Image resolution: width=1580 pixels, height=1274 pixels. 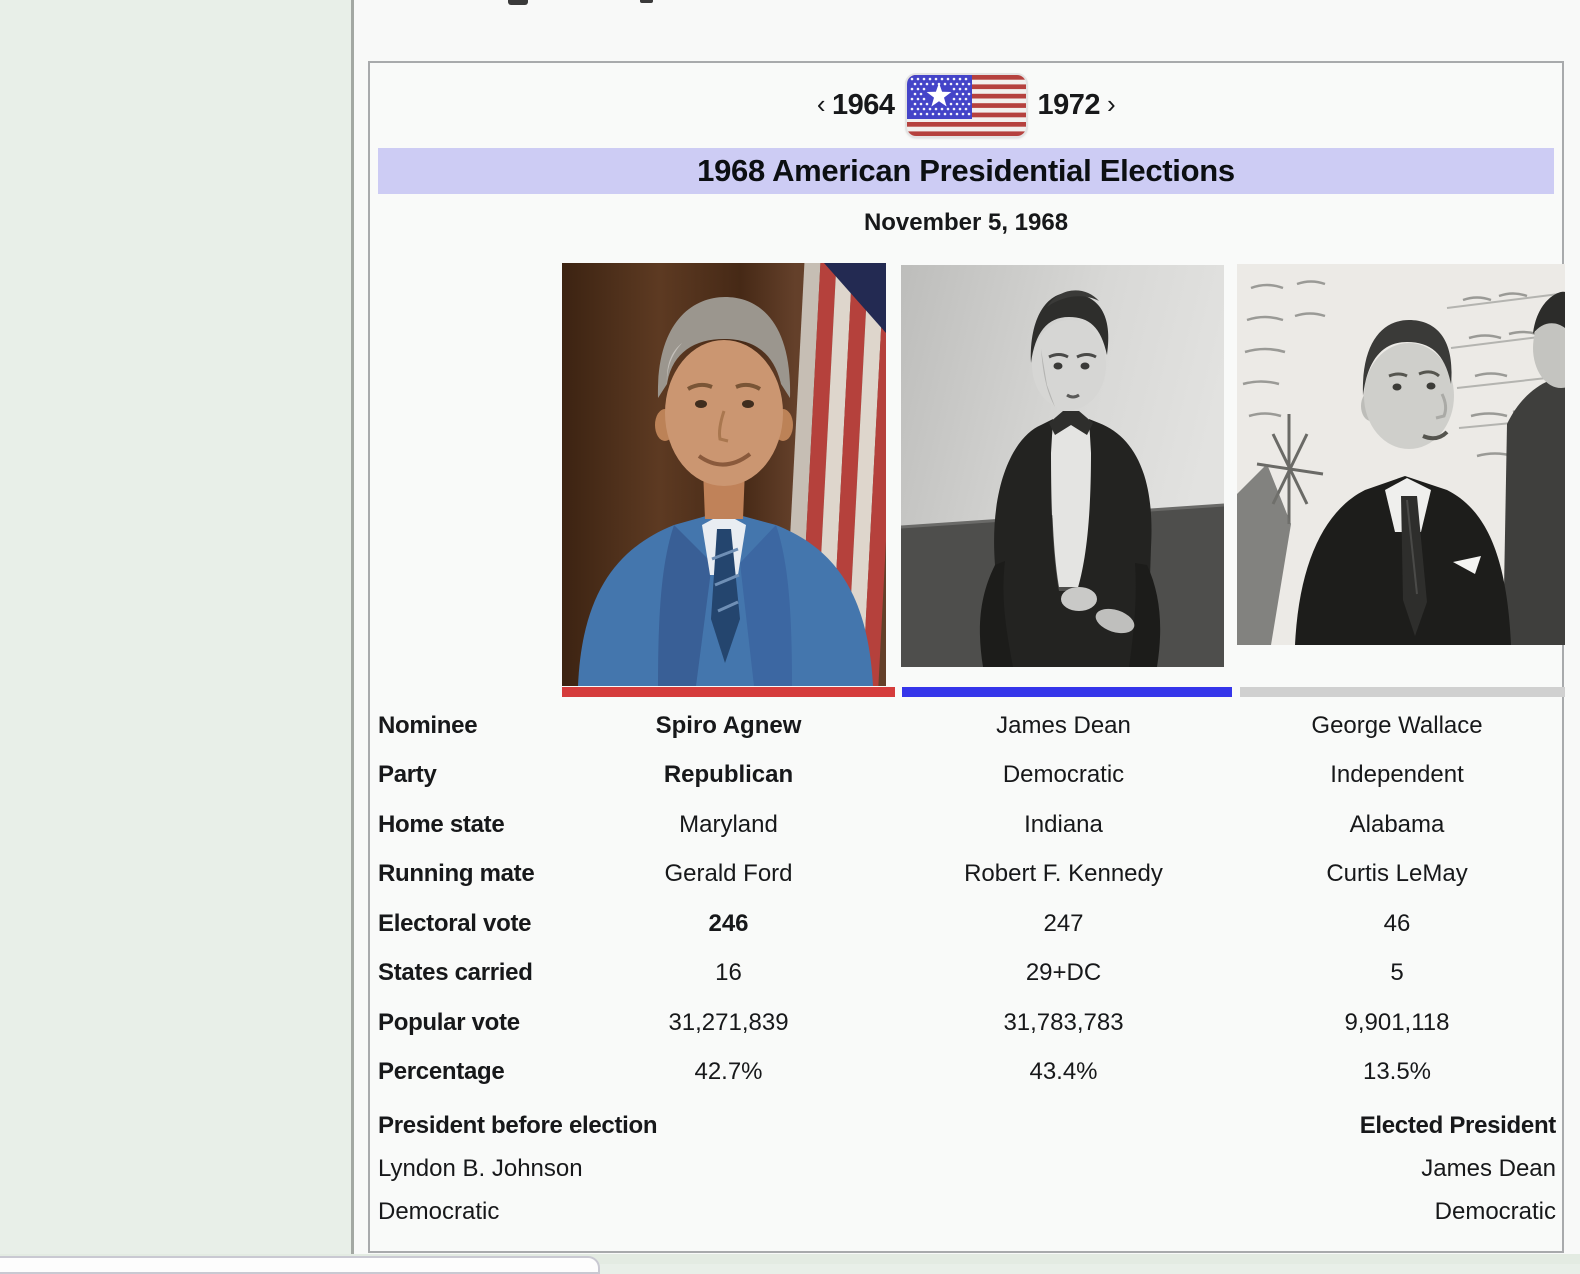 What do you see at coordinates (728, 973) in the screenshot?
I see `states-carried-agnew: 16` at bounding box center [728, 973].